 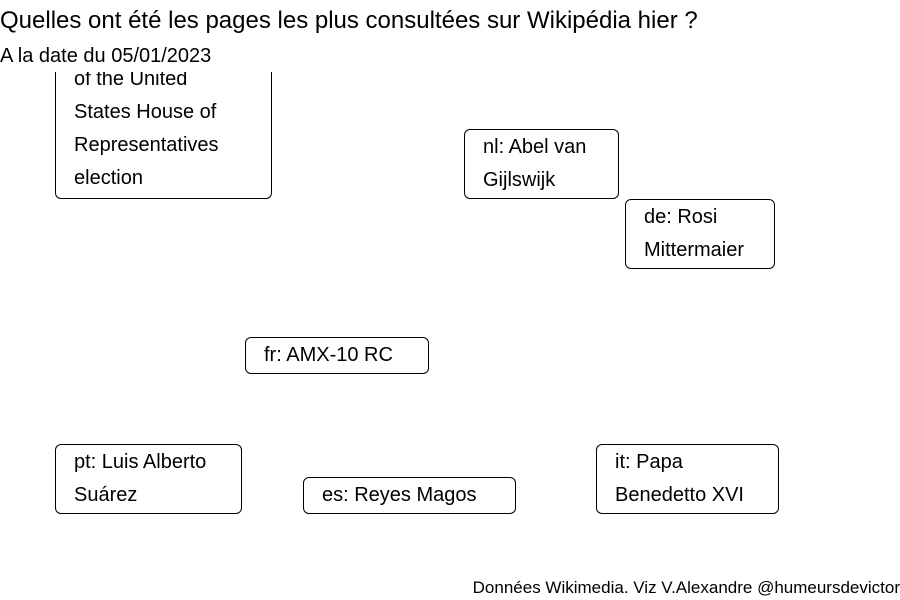 What do you see at coordinates (328, 355) in the screenshot?
I see `page-label-line: fr: AMX-10 RC` at bounding box center [328, 355].